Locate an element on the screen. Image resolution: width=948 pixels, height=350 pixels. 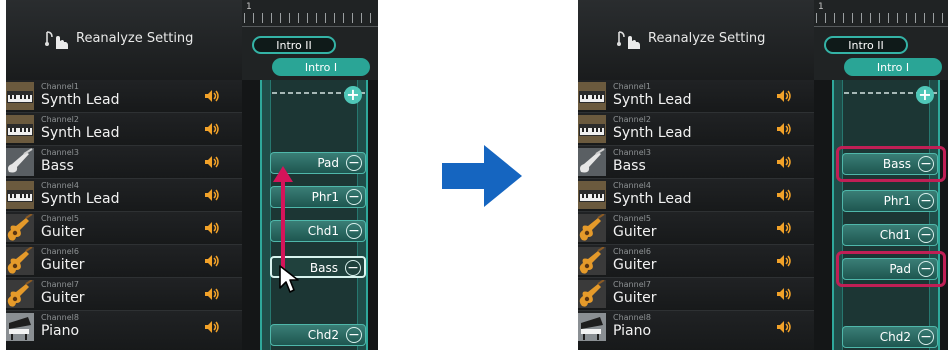
pattern-label: Bass is located at coordinates (896, 164).